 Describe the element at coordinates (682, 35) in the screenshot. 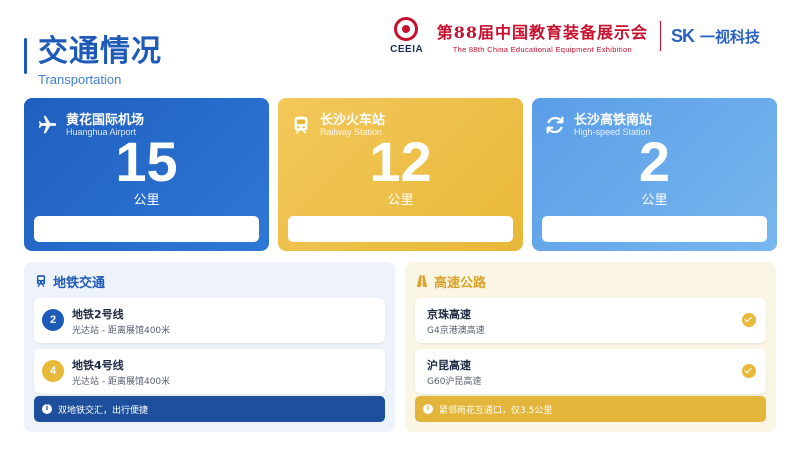

I see `sk-logo-icon: SK` at that location.